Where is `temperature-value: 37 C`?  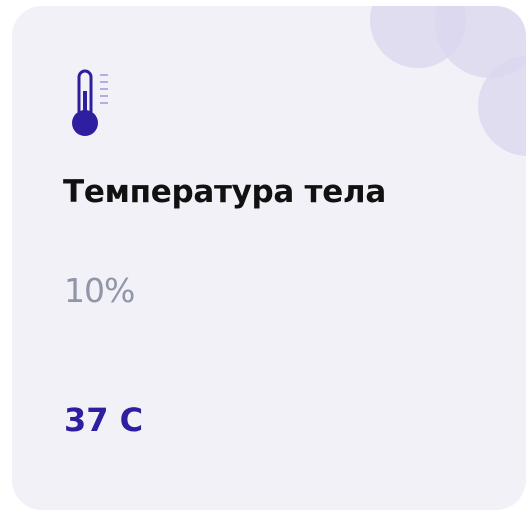
temperature-value: 37 C is located at coordinates (104, 420).